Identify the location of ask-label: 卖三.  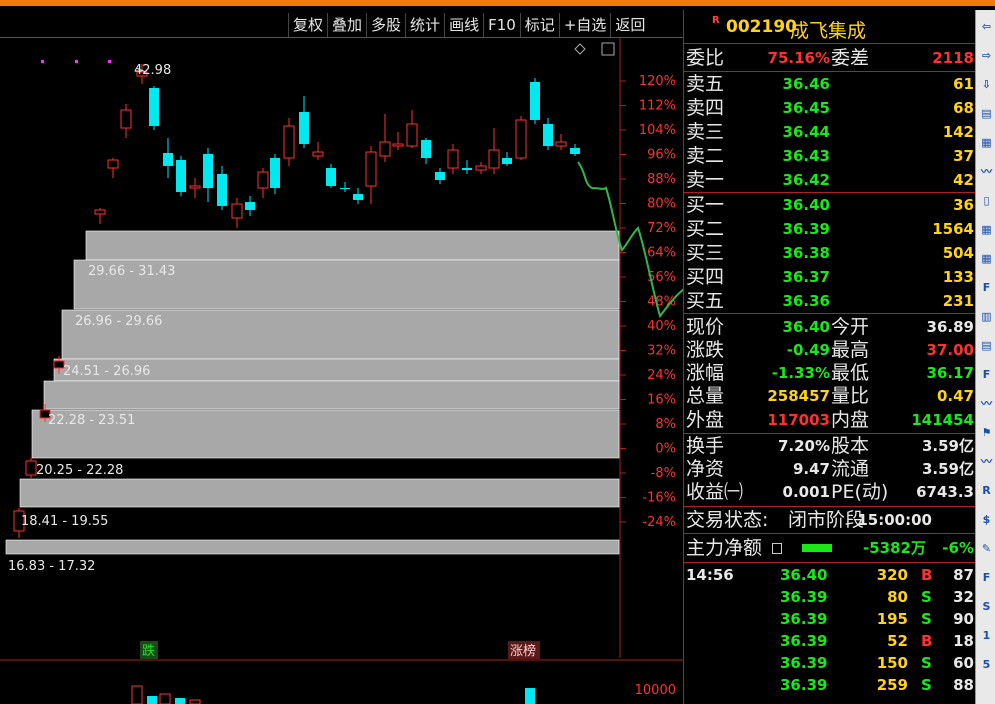
(705, 132).